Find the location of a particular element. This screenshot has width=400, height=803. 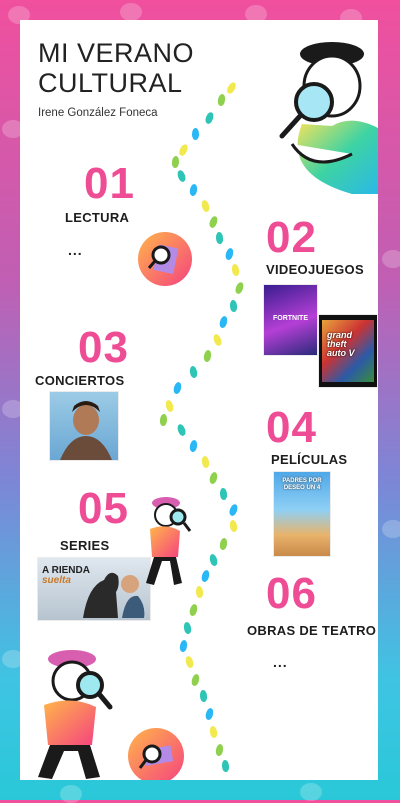

gta-title-4: V is located at coordinates (351, 353).